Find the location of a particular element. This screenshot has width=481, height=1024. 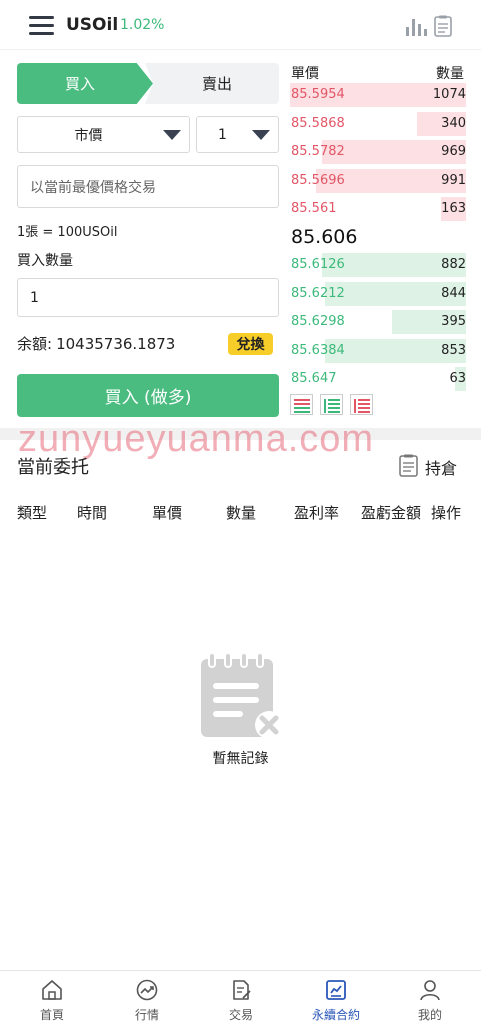

bid-row: 85.6384 853 is located at coordinates (378, 350).